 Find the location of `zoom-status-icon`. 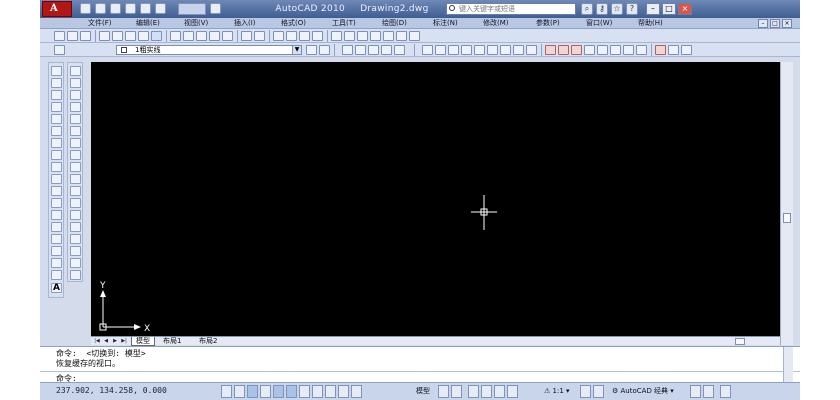

zoom-status-icon is located at coordinates (486, 391).